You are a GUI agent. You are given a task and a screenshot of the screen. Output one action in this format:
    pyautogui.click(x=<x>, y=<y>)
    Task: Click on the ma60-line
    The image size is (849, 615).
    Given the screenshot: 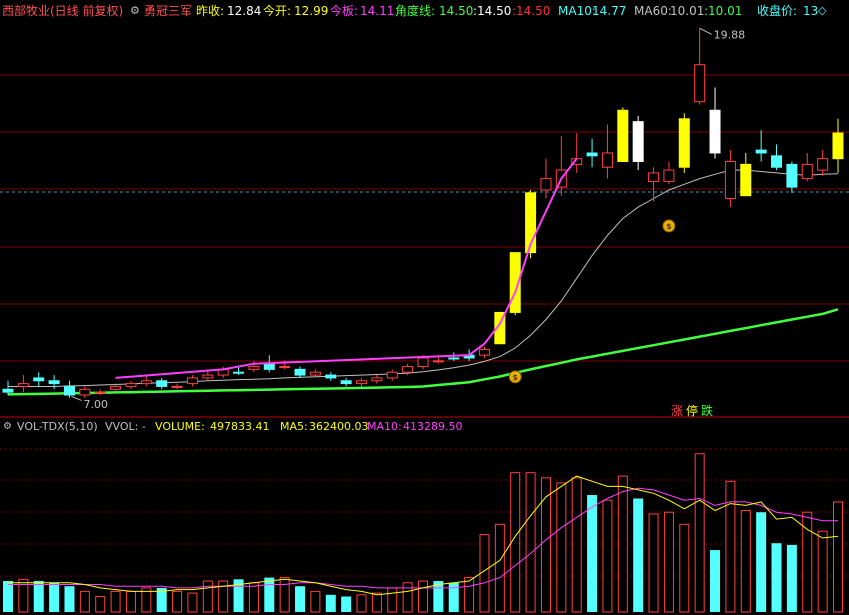 What is the action you would take?
    pyautogui.click(x=423, y=352)
    